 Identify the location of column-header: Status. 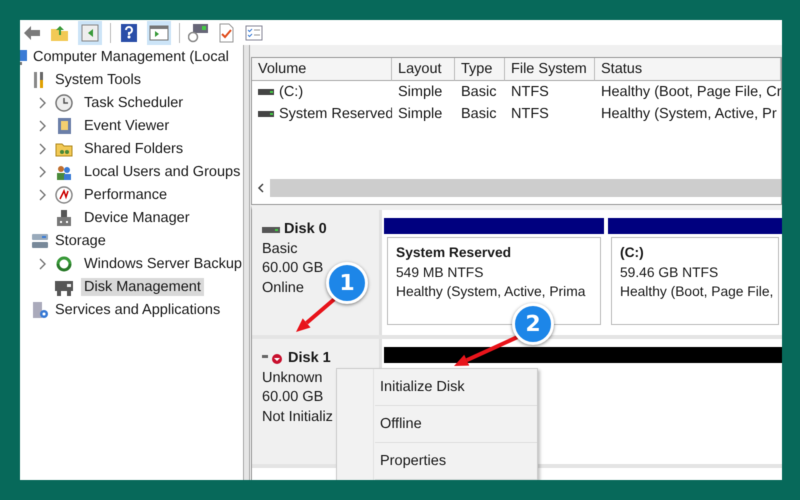
(688, 69).